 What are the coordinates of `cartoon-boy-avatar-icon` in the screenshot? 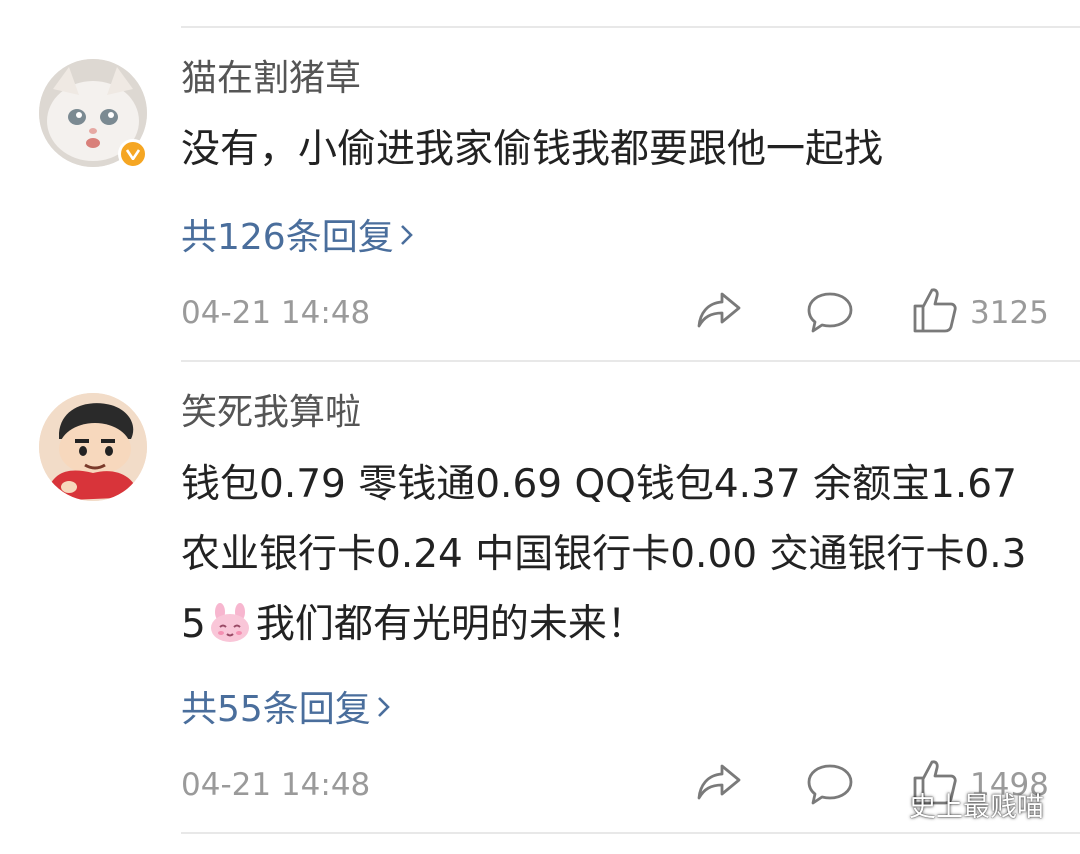 It's located at (93, 447).